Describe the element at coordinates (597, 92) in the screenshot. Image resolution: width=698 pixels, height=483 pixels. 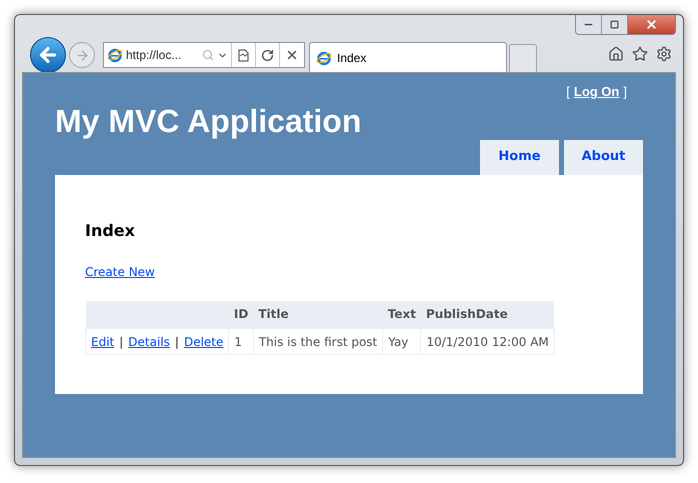
I see `log-on-link: Log On` at that location.